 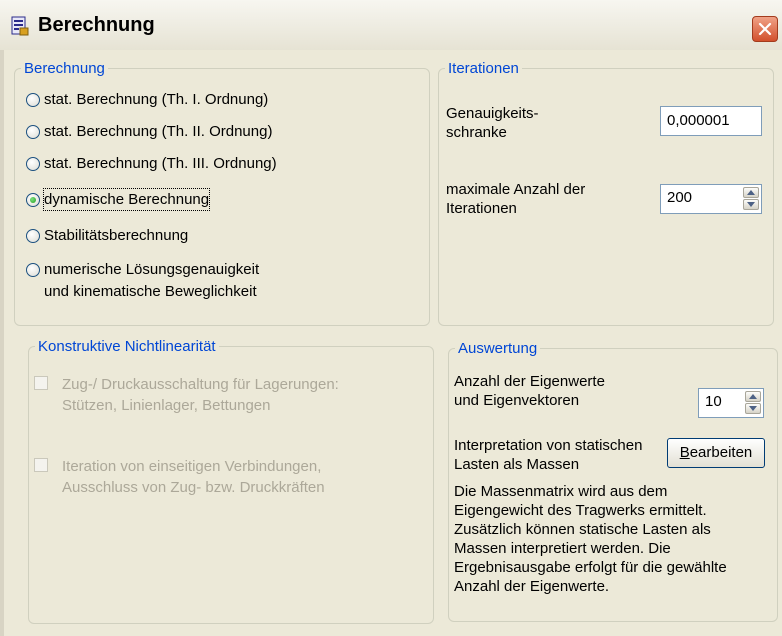 I want to click on bearbeiten-label: earbeiten, so click(x=721, y=452).